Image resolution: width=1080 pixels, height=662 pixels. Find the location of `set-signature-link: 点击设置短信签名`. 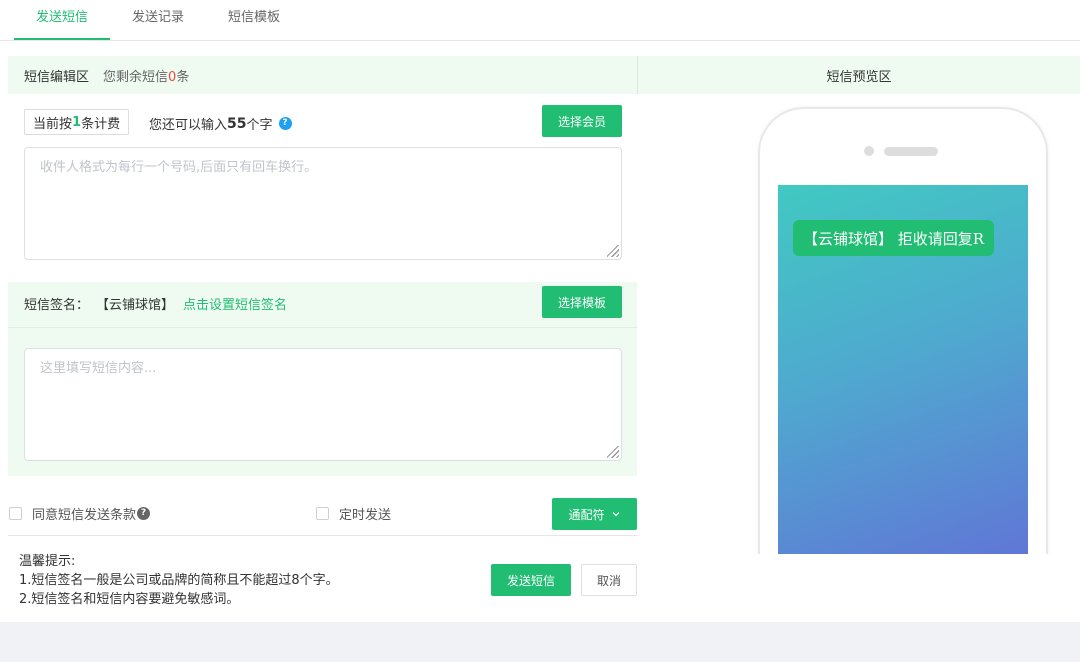

set-signature-link: 点击设置短信签名 is located at coordinates (235, 303).